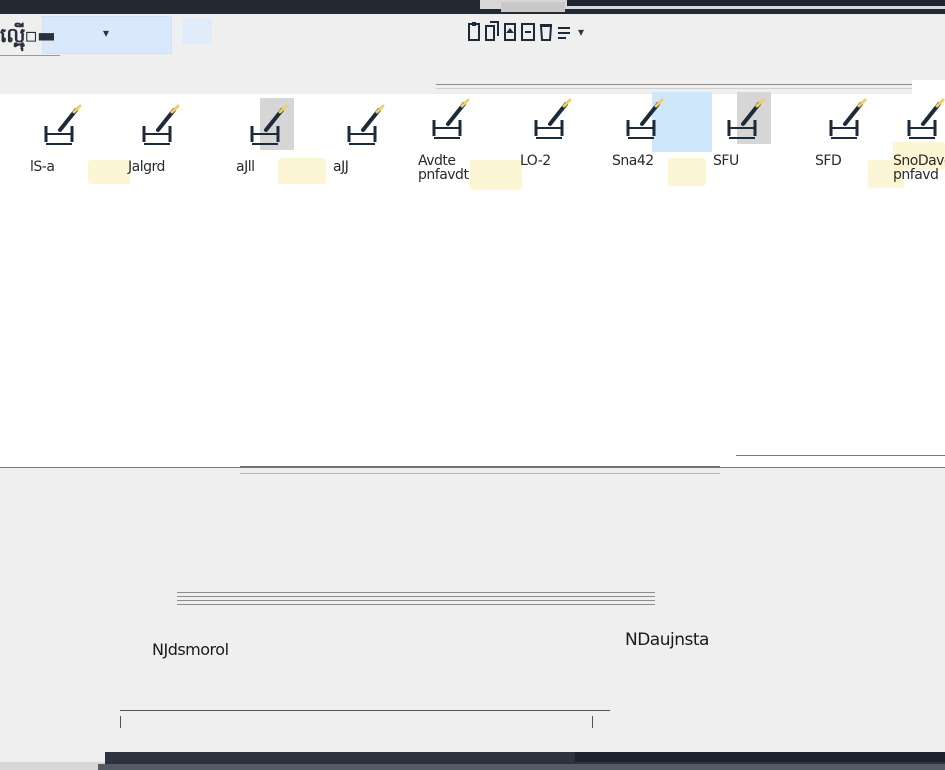 The image size is (945, 770). I want to click on properties-icon, so click(564, 32).